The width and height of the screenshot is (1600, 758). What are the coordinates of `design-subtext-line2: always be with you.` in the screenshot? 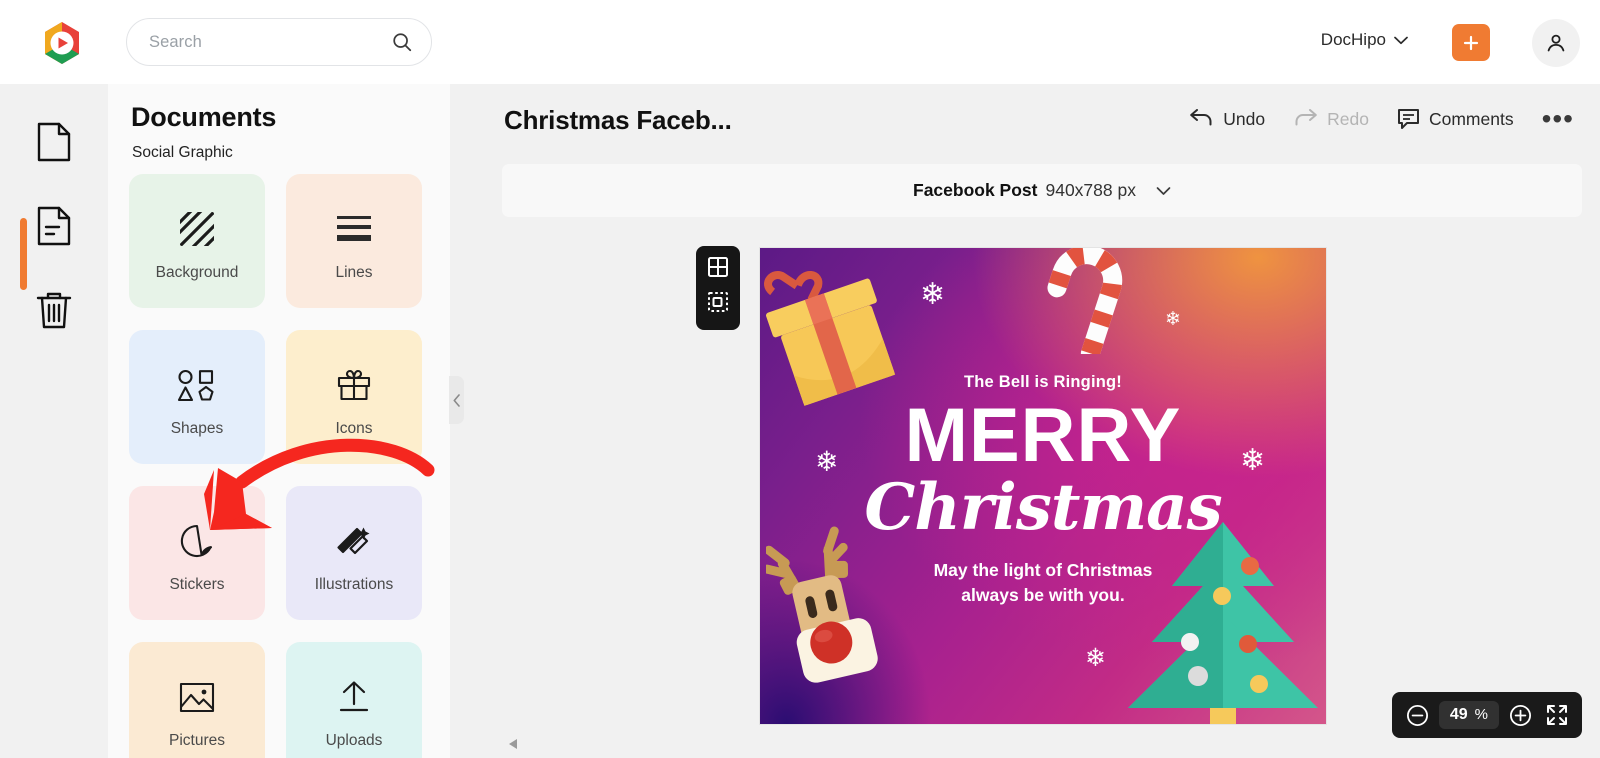 It's located at (1043, 595).